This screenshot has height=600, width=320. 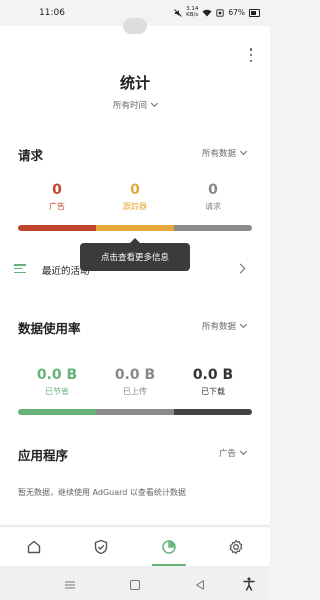 I want to click on saved-stat: 0.0 B 已节省, so click(x=57, y=382).